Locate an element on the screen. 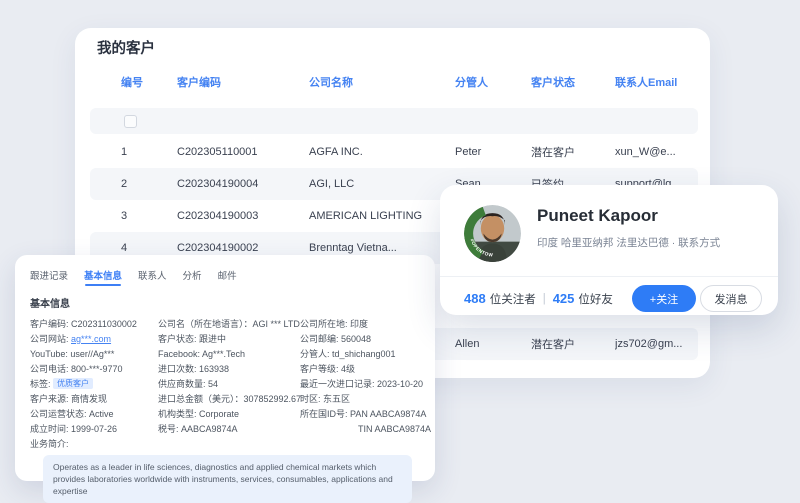 The image size is (800, 503). field-source: 客户来源: 商情发现 is located at coordinates (69, 399).